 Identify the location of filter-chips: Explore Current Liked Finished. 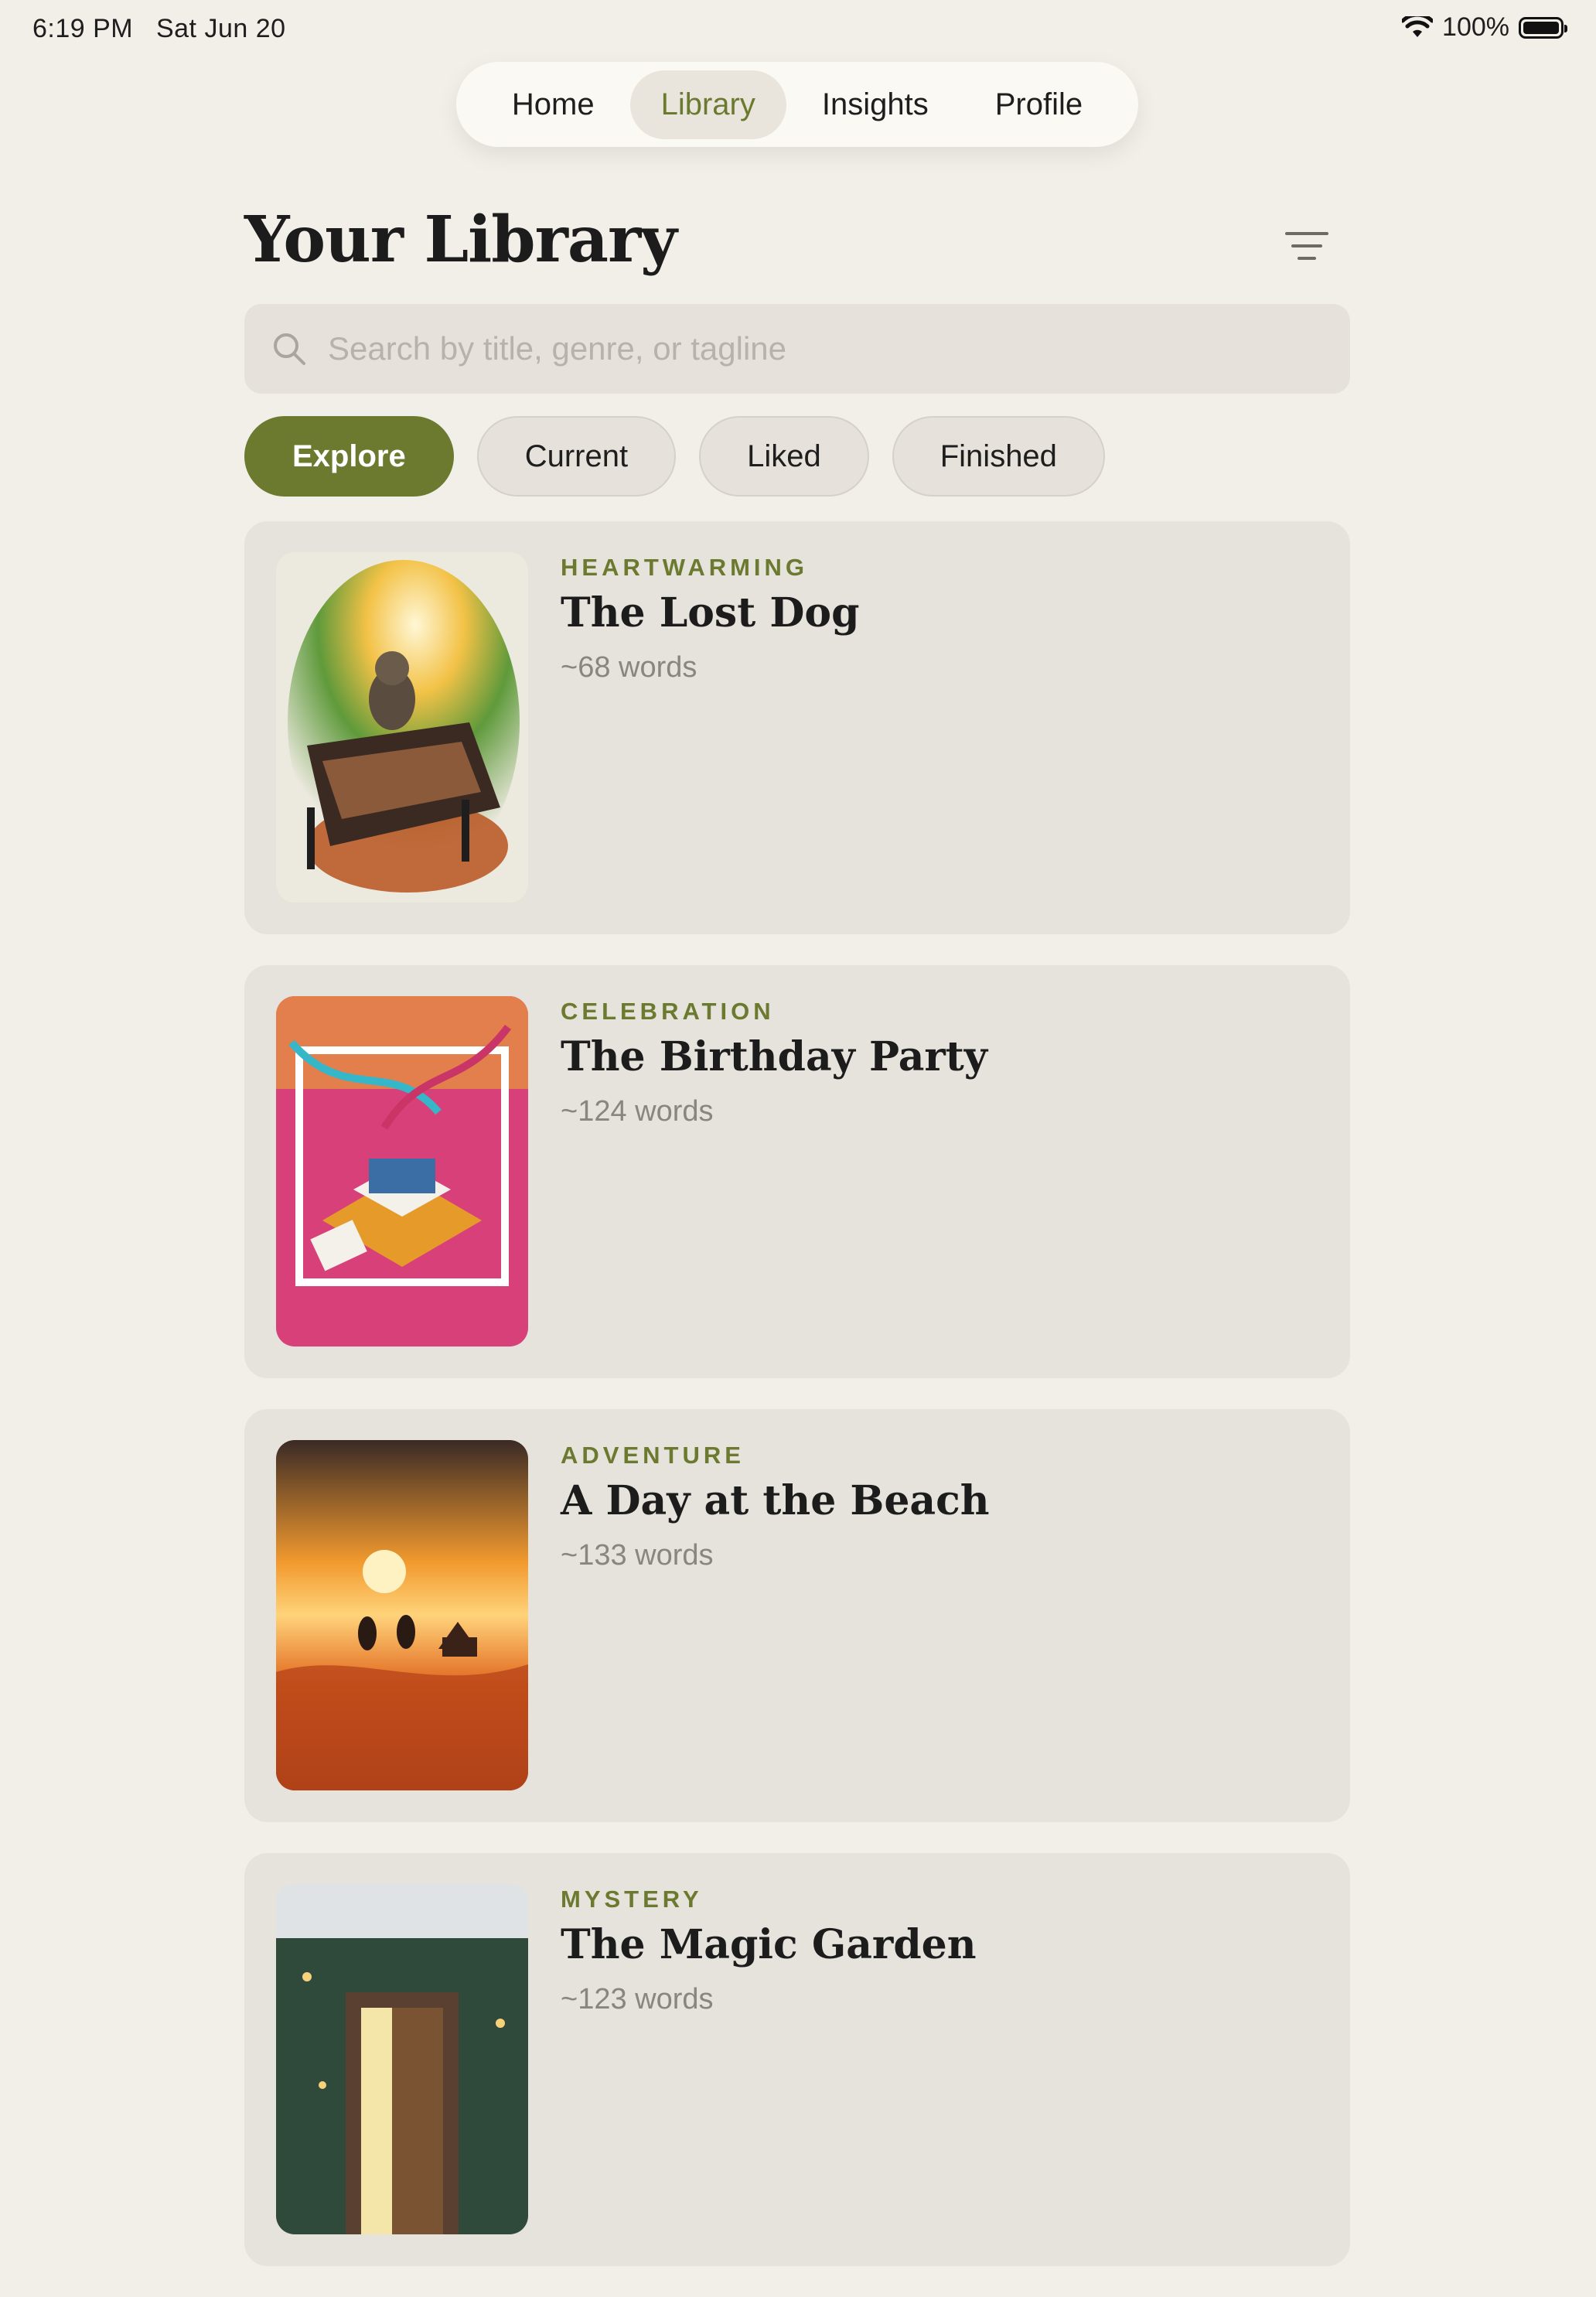
(674, 457).